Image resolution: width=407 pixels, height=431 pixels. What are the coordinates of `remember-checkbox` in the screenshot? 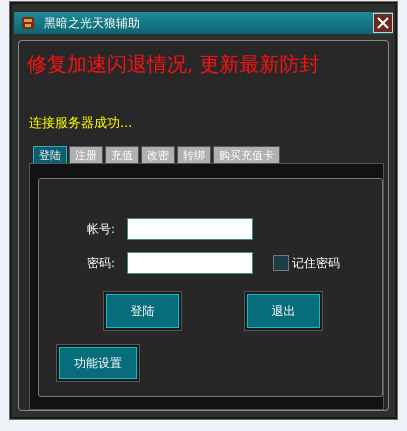 It's located at (281, 263).